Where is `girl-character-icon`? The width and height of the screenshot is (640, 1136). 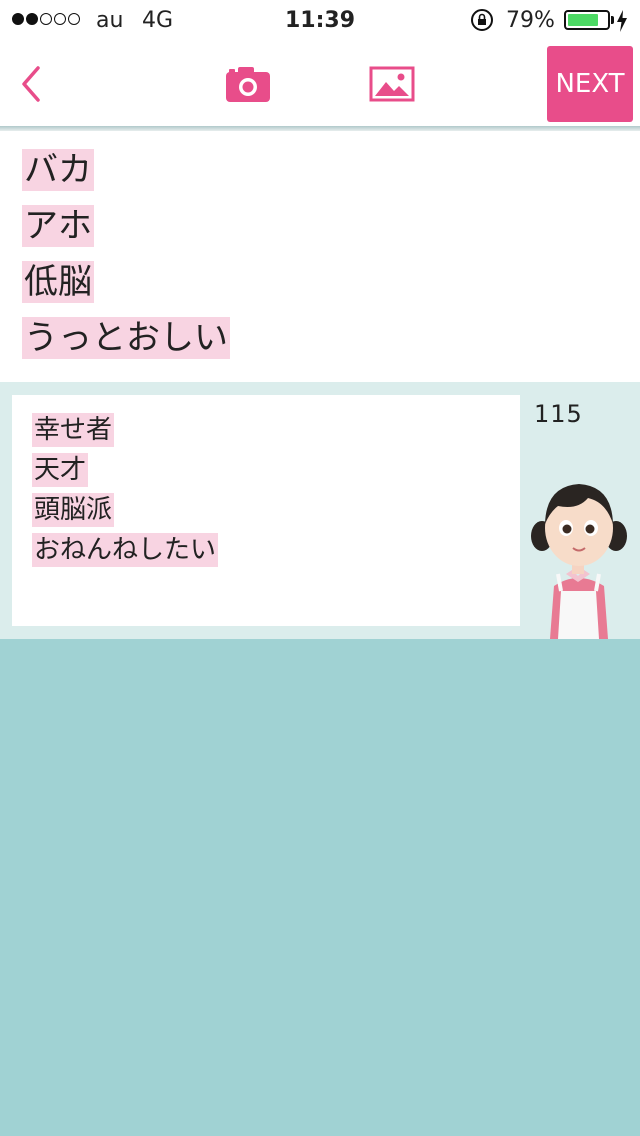
girl-character-icon is located at coordinates (579, 561).